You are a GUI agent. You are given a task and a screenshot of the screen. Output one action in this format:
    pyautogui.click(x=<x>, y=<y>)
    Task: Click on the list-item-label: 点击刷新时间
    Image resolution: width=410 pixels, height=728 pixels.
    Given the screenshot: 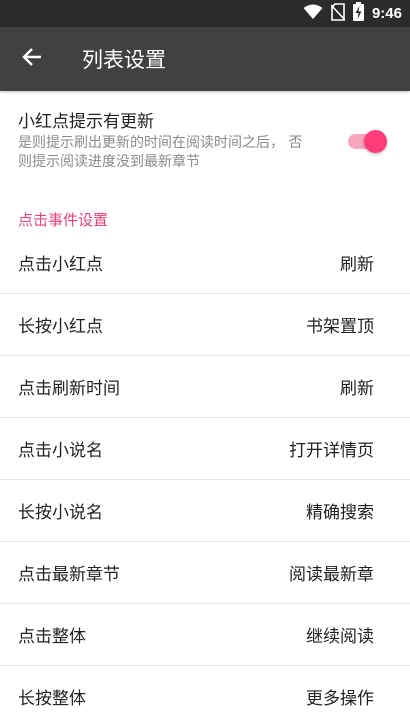 What is the action you would take?
    pyautogui.click(x=69, y=389)
    